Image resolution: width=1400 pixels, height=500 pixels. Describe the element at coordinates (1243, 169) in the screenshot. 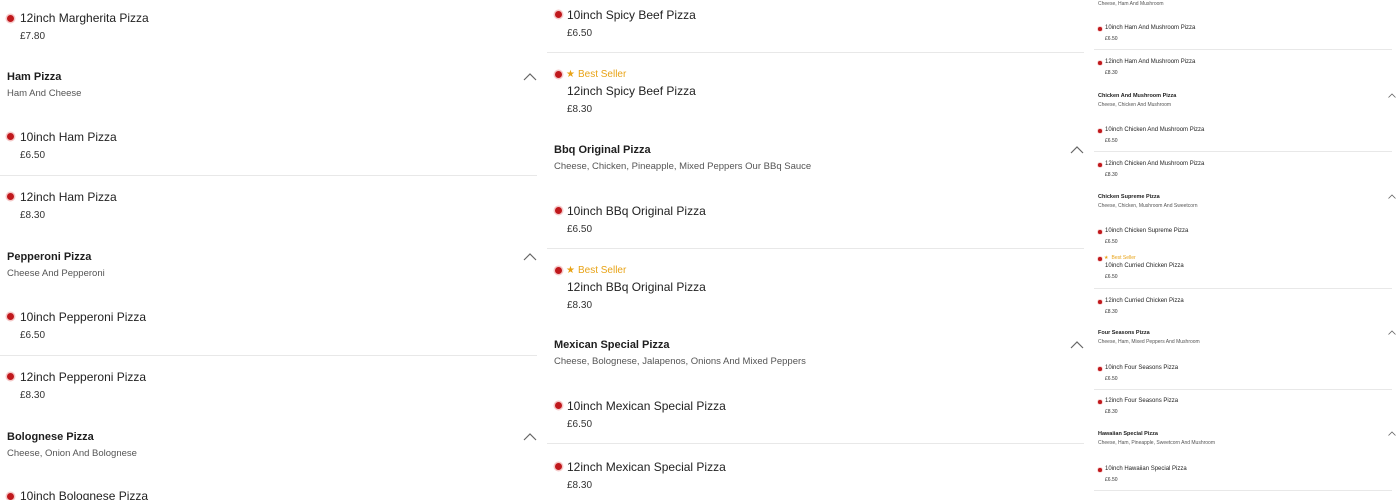

I see `menu-item: 12inch Chicken And Mushroom Pizza £8.30` at that location.